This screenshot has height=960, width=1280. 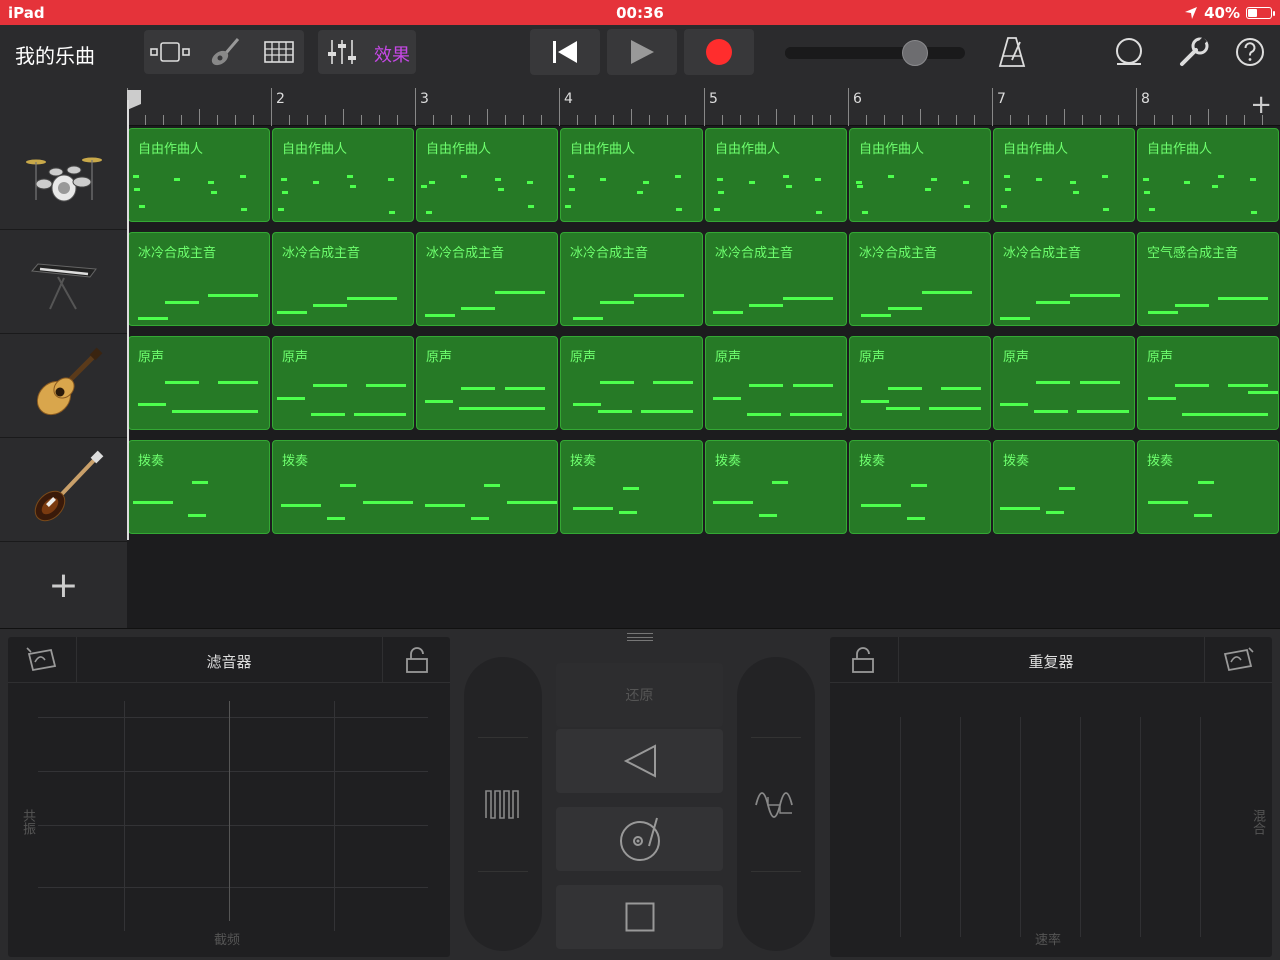 I want to click on track-header-drums, so click(x=63, y=178).